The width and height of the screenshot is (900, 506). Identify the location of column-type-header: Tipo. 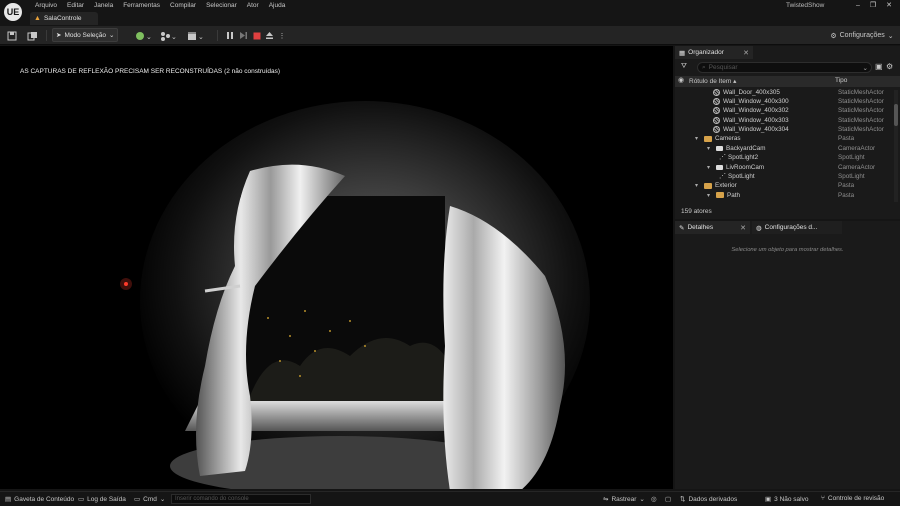
(841, 80).